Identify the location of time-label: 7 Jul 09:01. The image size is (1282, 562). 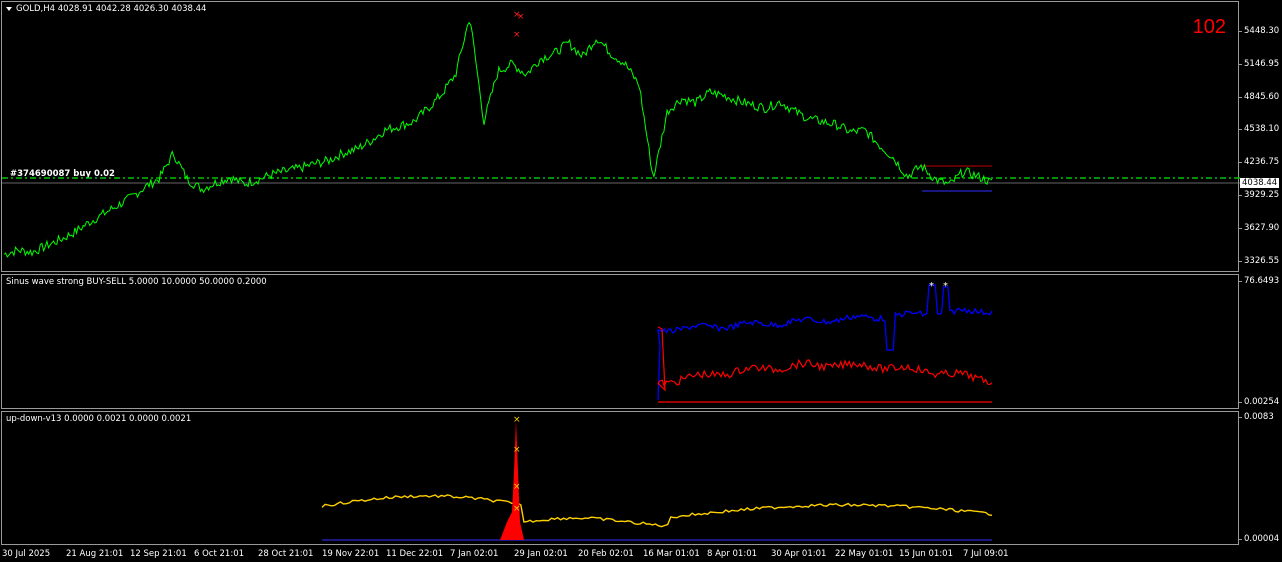
(986, 554).